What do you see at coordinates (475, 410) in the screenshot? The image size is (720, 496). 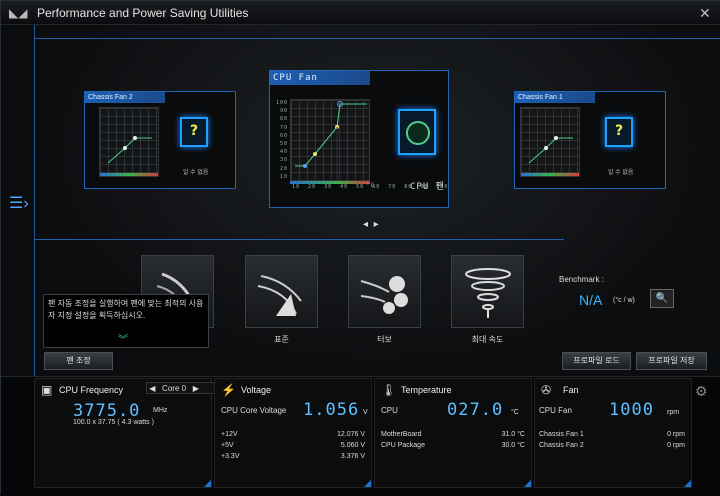 I see `temperature-main-value: 027.0` at bounding box center [475, 410].